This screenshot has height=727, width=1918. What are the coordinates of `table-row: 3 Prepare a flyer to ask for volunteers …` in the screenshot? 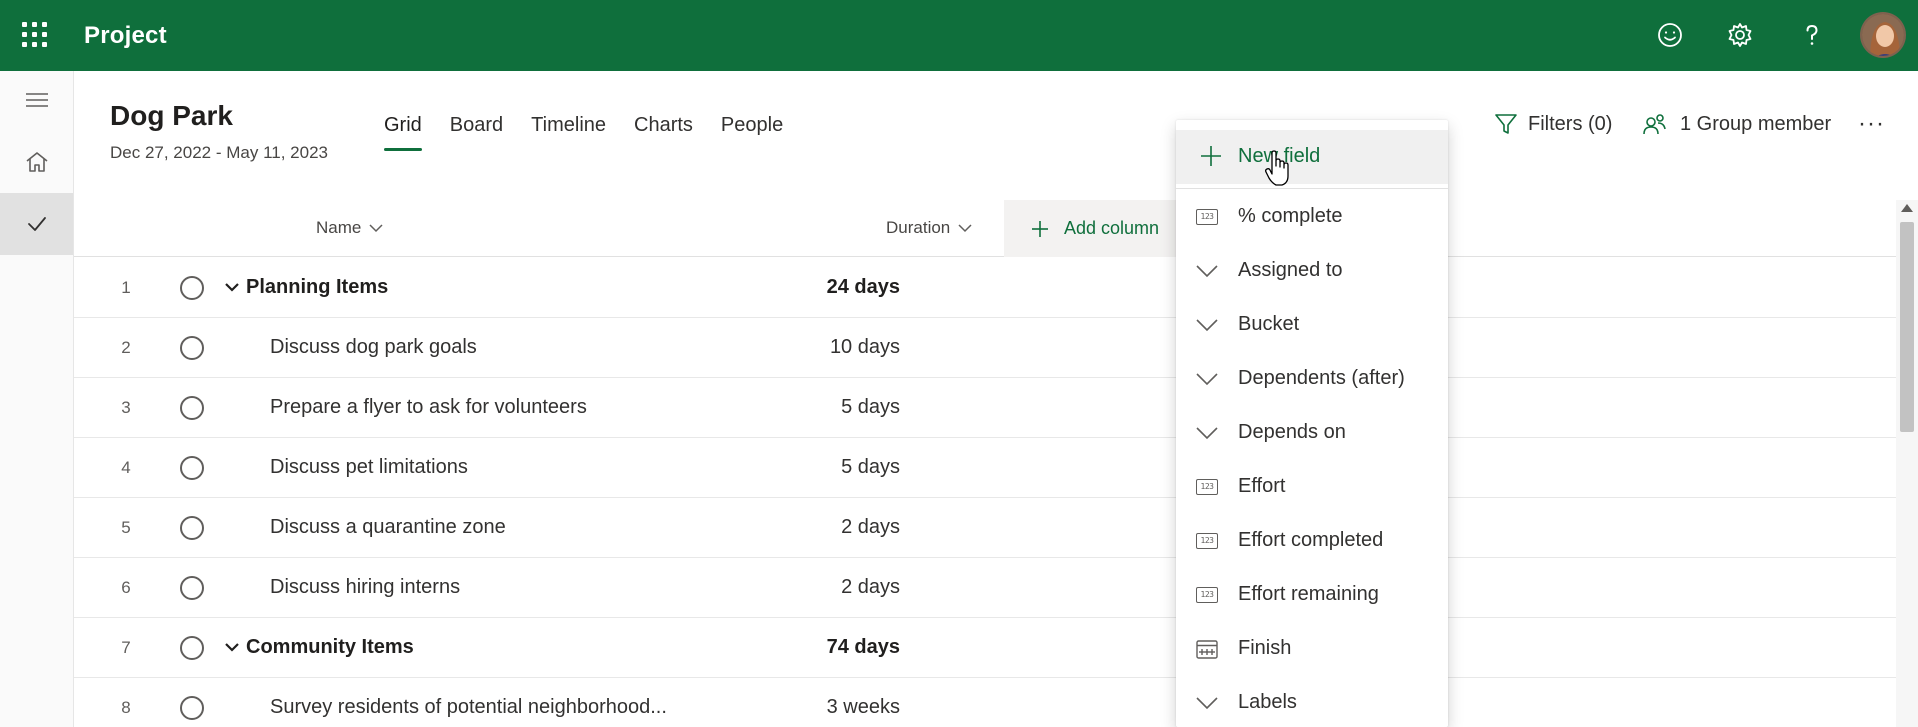 It's located at (987, 408).